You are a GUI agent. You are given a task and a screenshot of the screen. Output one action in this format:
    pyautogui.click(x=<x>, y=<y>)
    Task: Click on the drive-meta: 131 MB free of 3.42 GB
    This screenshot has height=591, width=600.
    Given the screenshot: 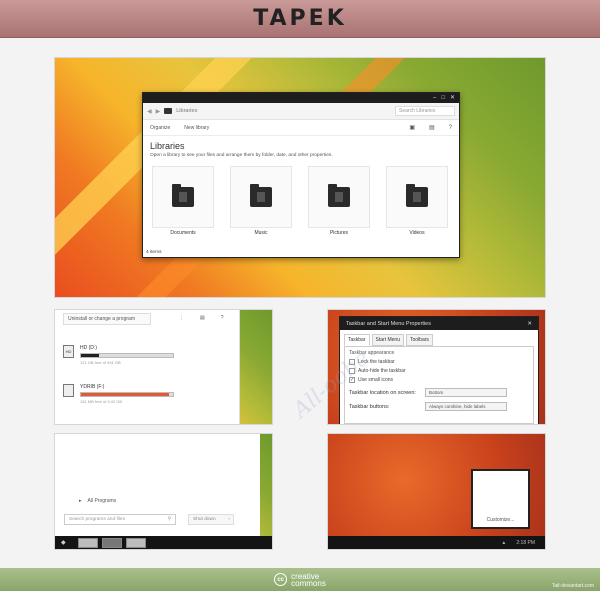 What is the action you would take?
    pyautogui.click(x=101, y=401)
    